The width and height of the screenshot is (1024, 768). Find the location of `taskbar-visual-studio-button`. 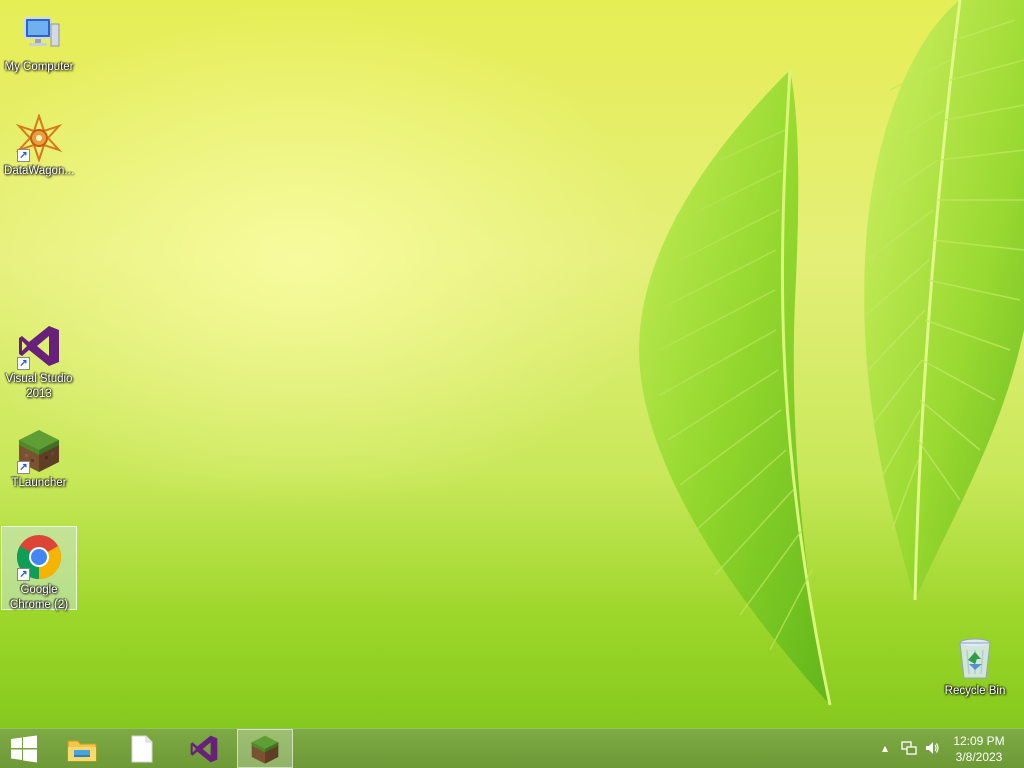

taskbar-visual-studio-button is located at coordinates (204, 748).